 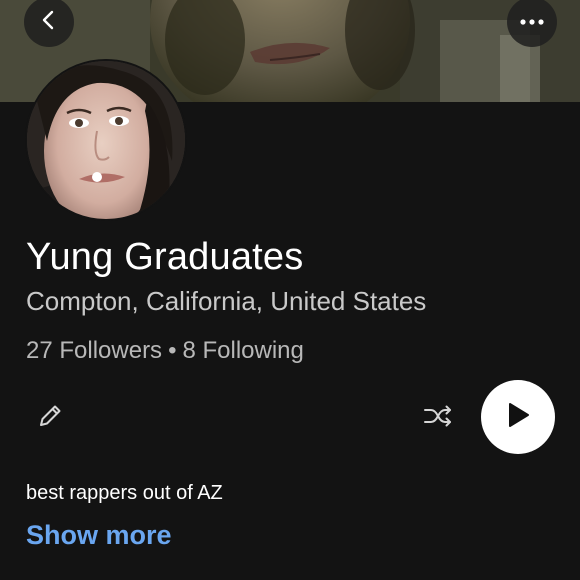 I want to click on pencil-icon, so click(x=50, y=418).